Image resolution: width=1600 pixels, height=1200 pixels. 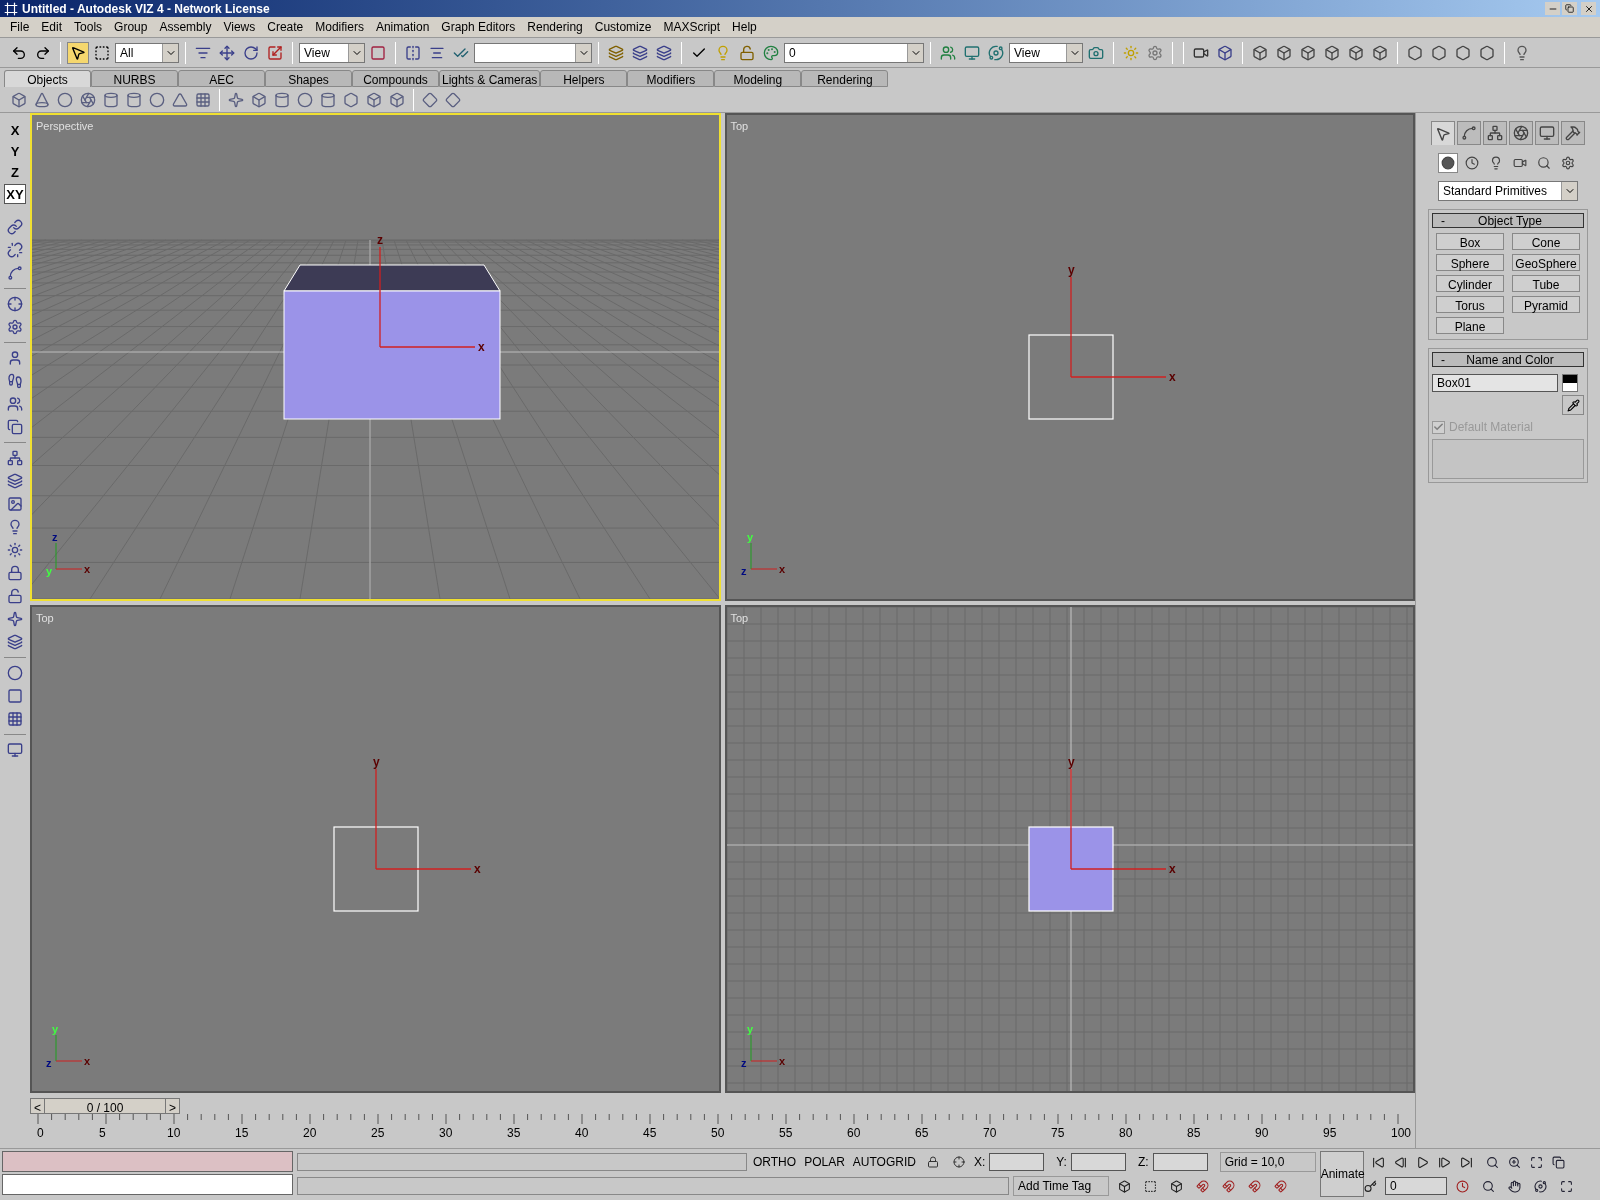 I want to click on ruler-label: 60, so click(x=854, y=1133).